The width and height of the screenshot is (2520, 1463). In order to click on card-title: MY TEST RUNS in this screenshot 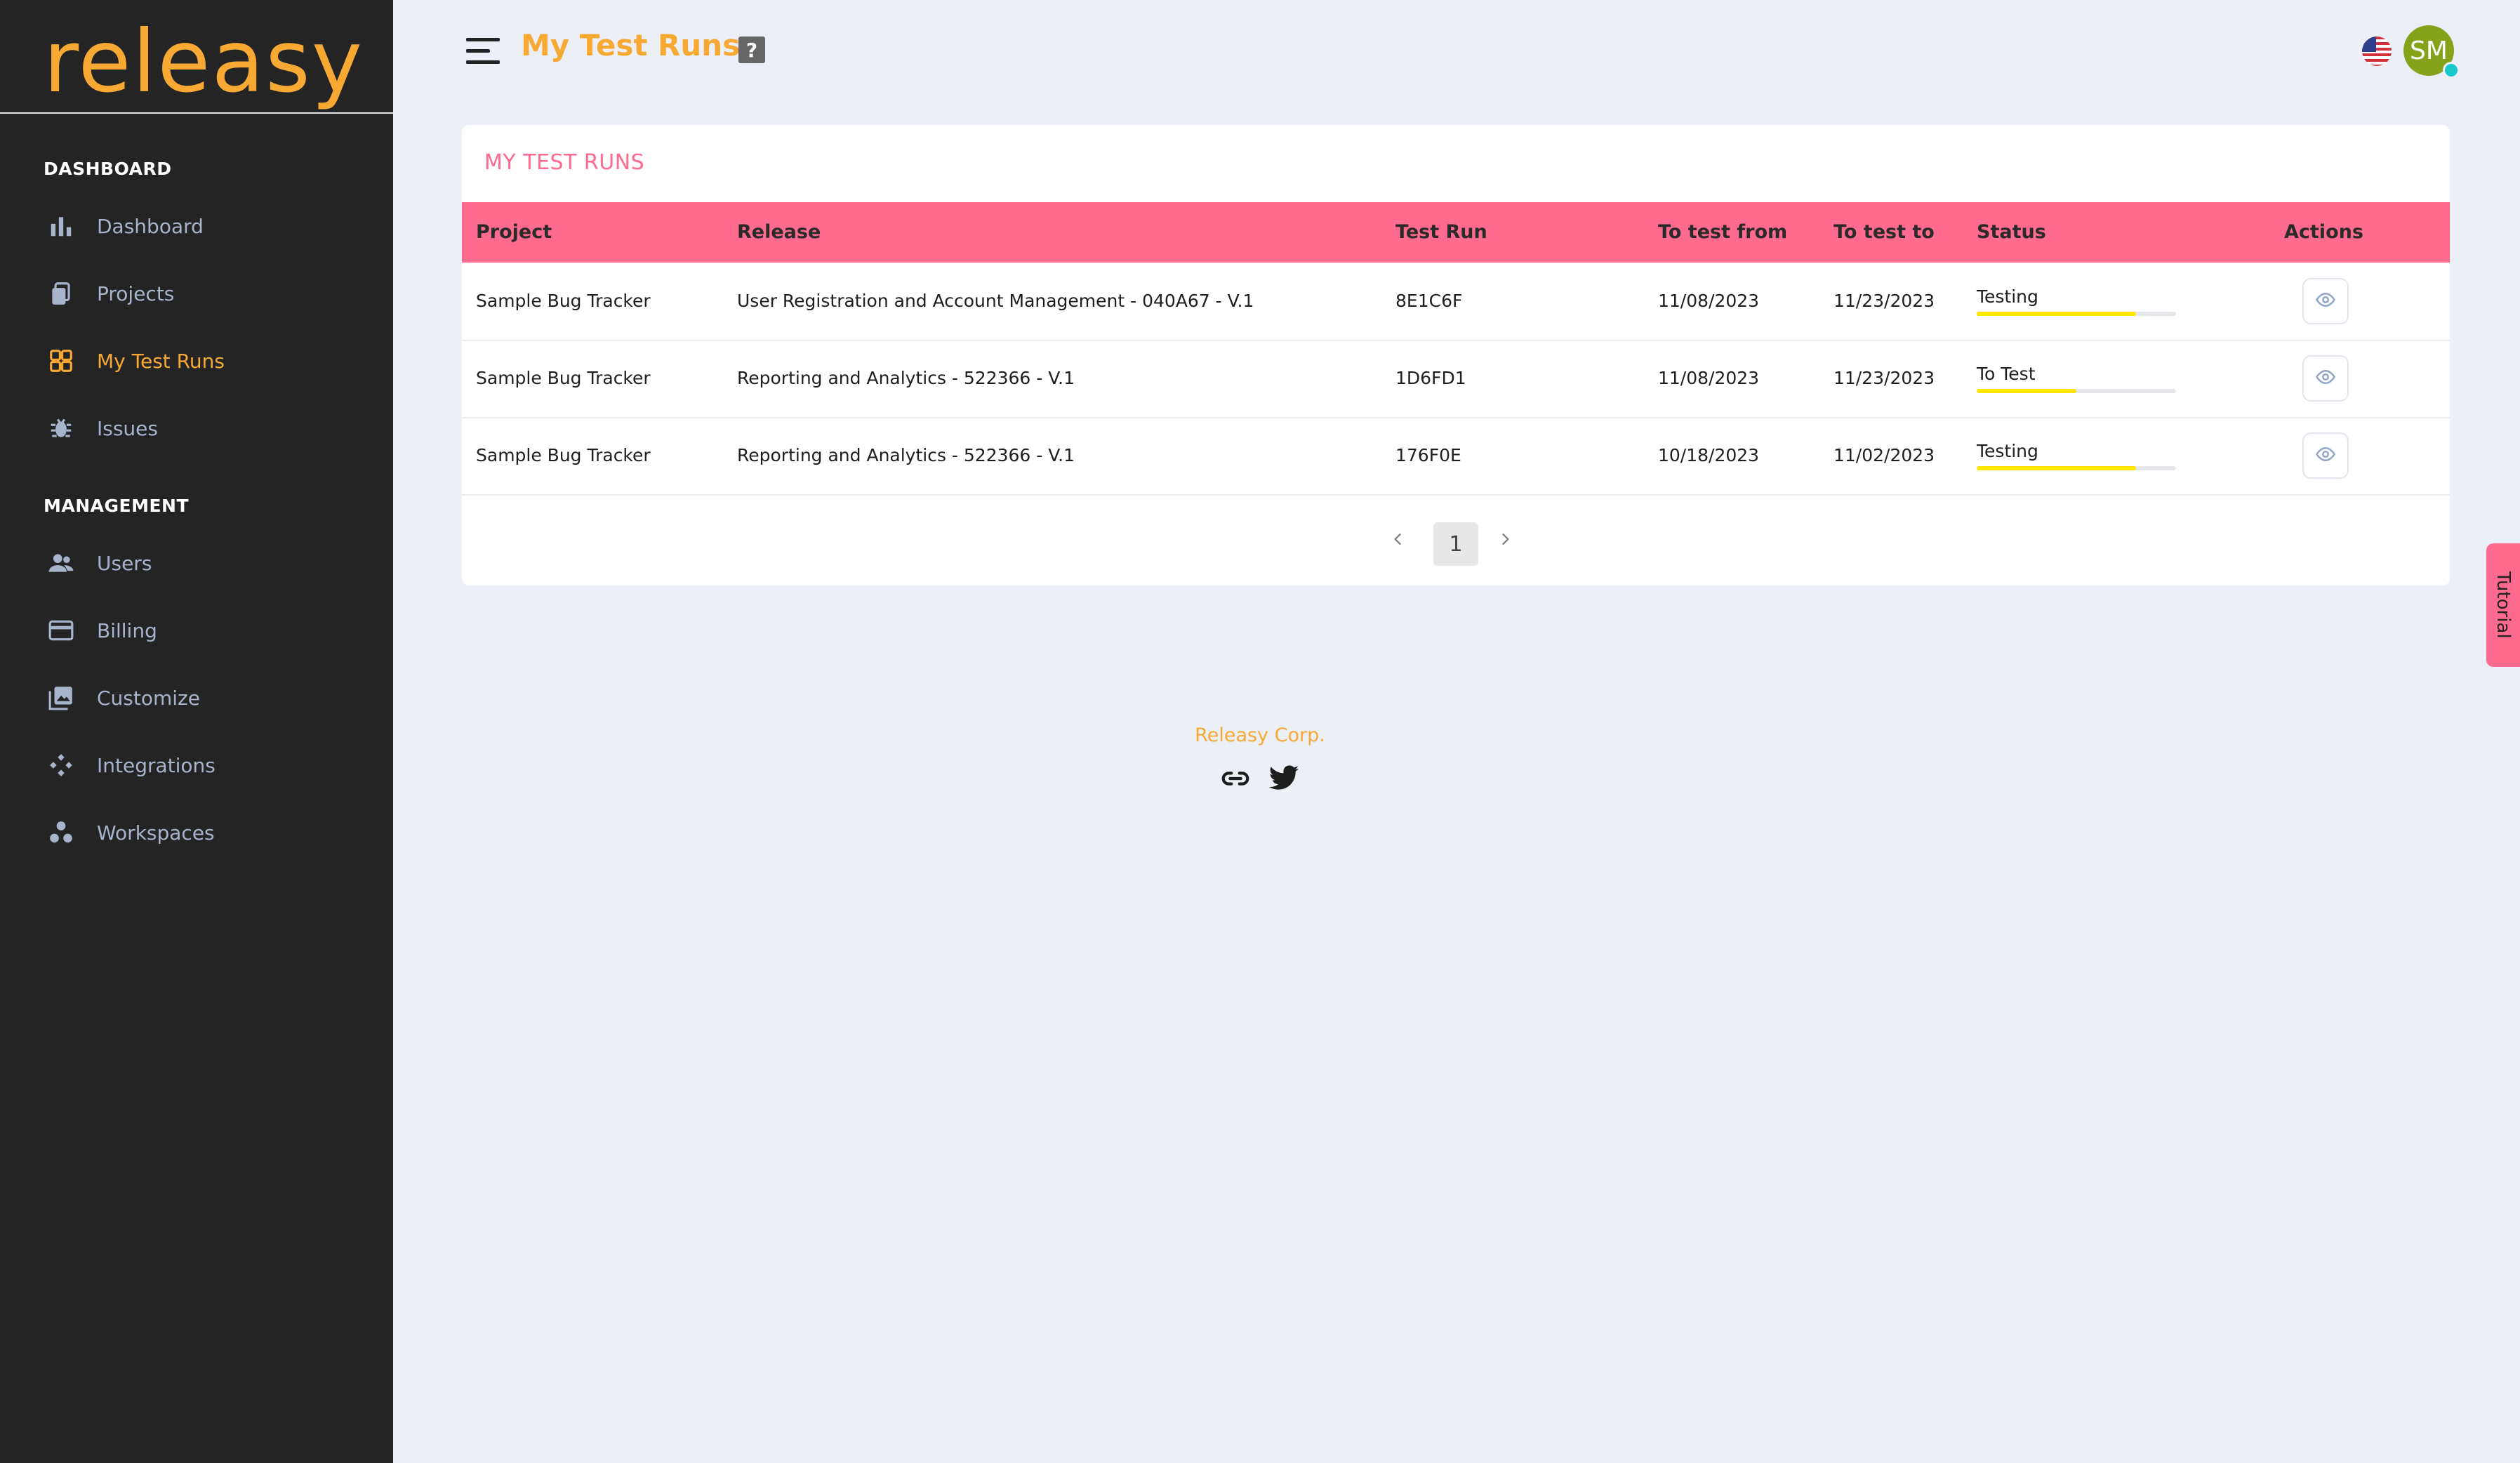, I will do `click(564, 162)`.